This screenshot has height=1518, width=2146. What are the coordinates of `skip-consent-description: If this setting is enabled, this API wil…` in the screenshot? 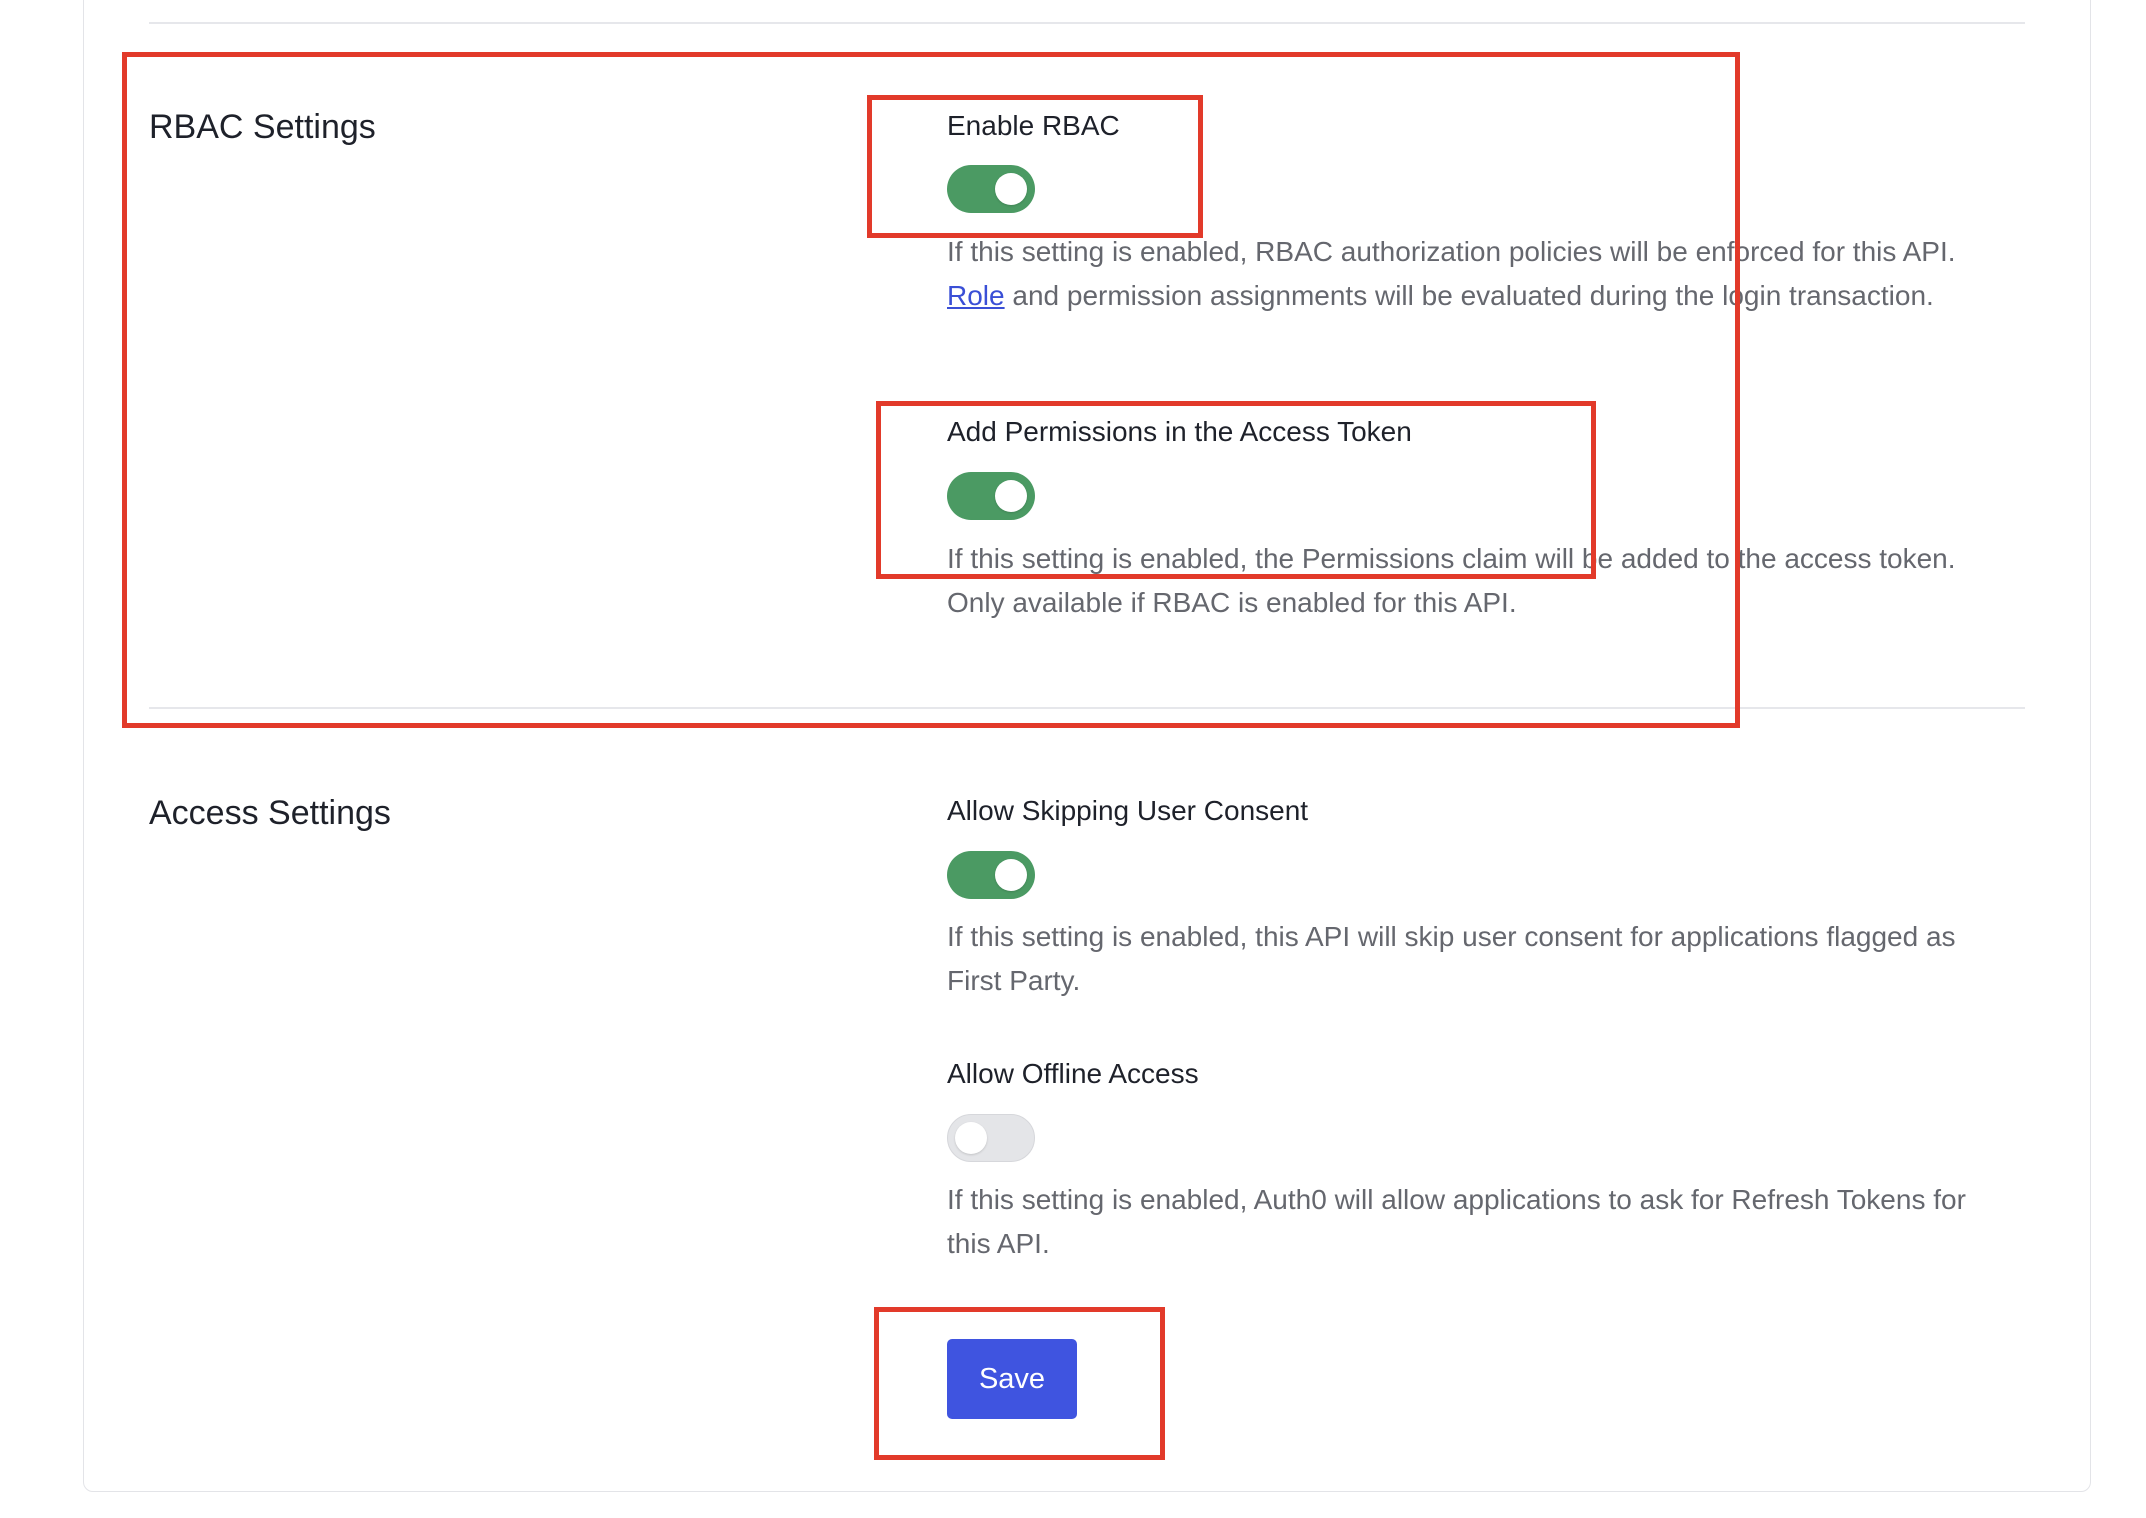 It's located at (1451, 958).